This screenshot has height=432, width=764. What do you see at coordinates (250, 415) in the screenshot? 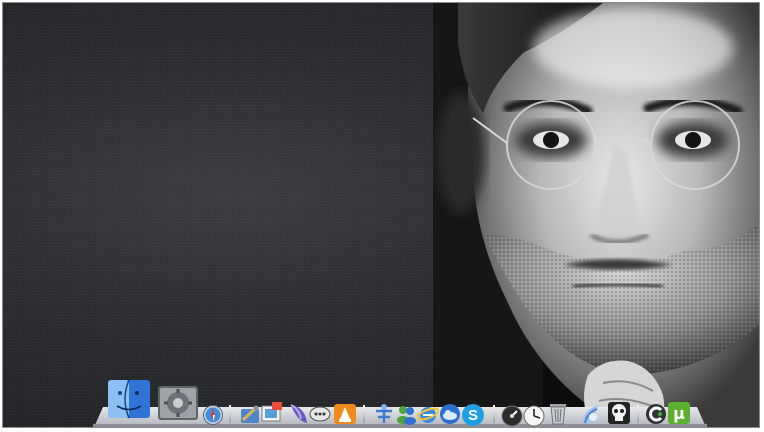
I see `utilities-icon` at bounding box center [250, 415].